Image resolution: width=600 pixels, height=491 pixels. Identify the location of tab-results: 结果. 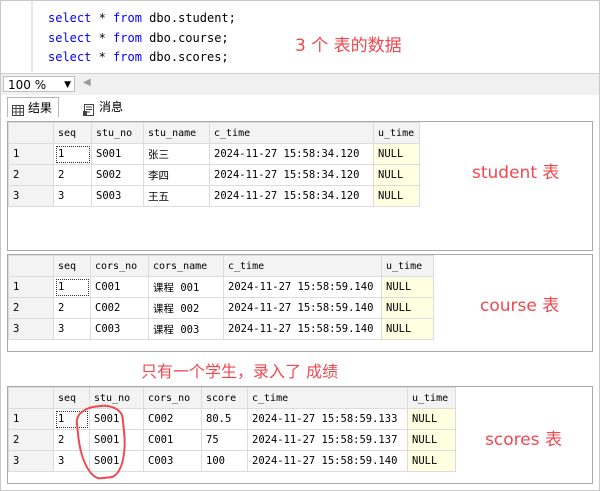
(33, 107).